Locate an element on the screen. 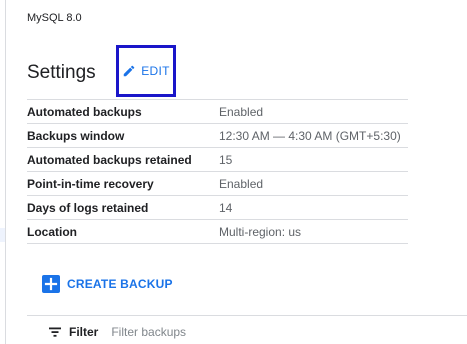  setting-value: Multi-region: us is located at coordinates (260, 231).